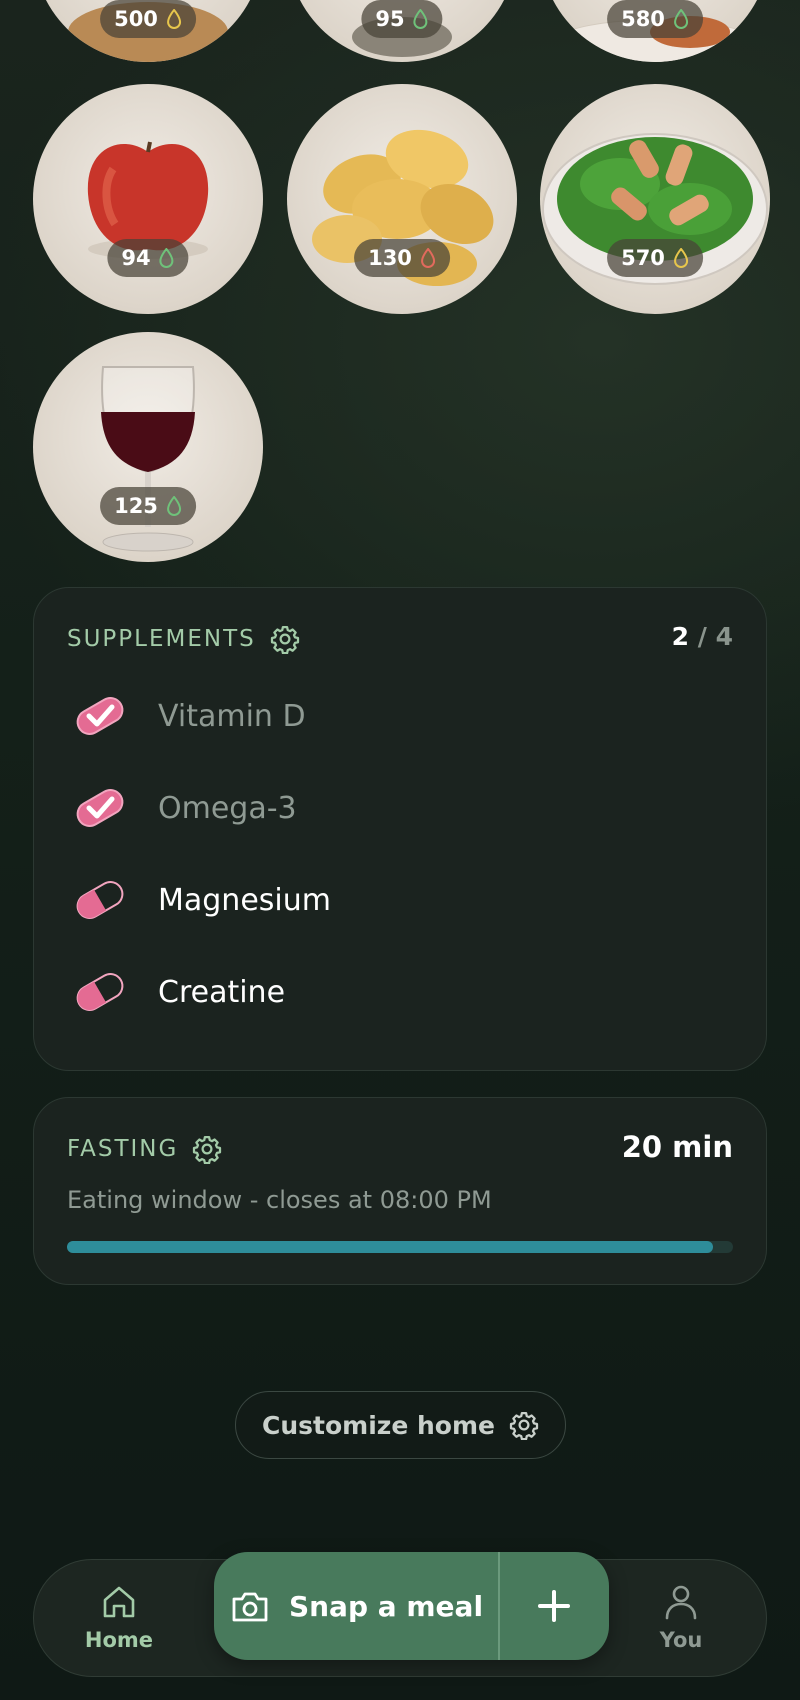 The height and width of the screenshot is (1700, 800). I want to click on supplements-counter: 2 / 4, so click(702, 636).